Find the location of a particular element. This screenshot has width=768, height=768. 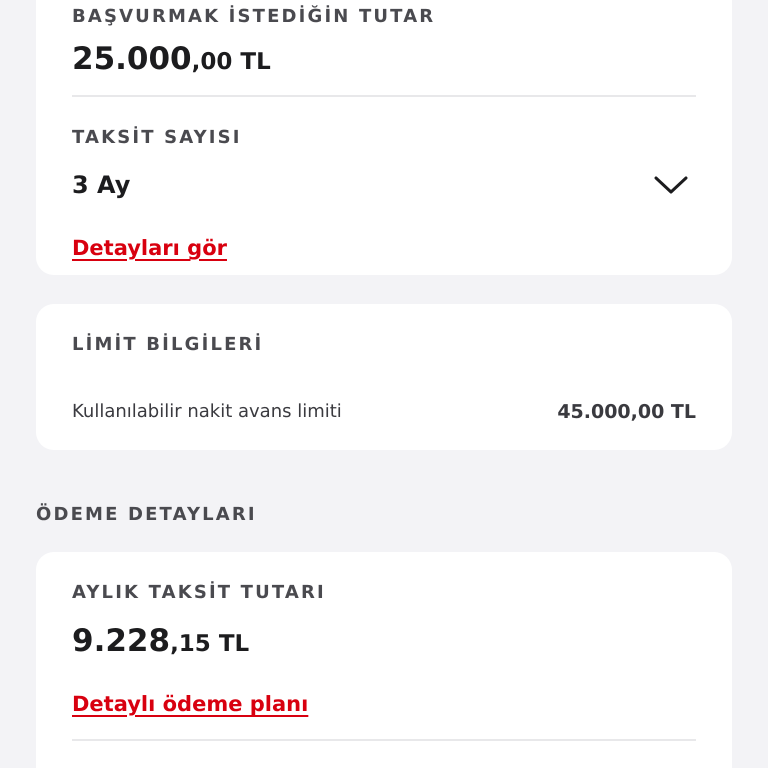

details-link: Detayları gör is located at coordinates (149, 248).